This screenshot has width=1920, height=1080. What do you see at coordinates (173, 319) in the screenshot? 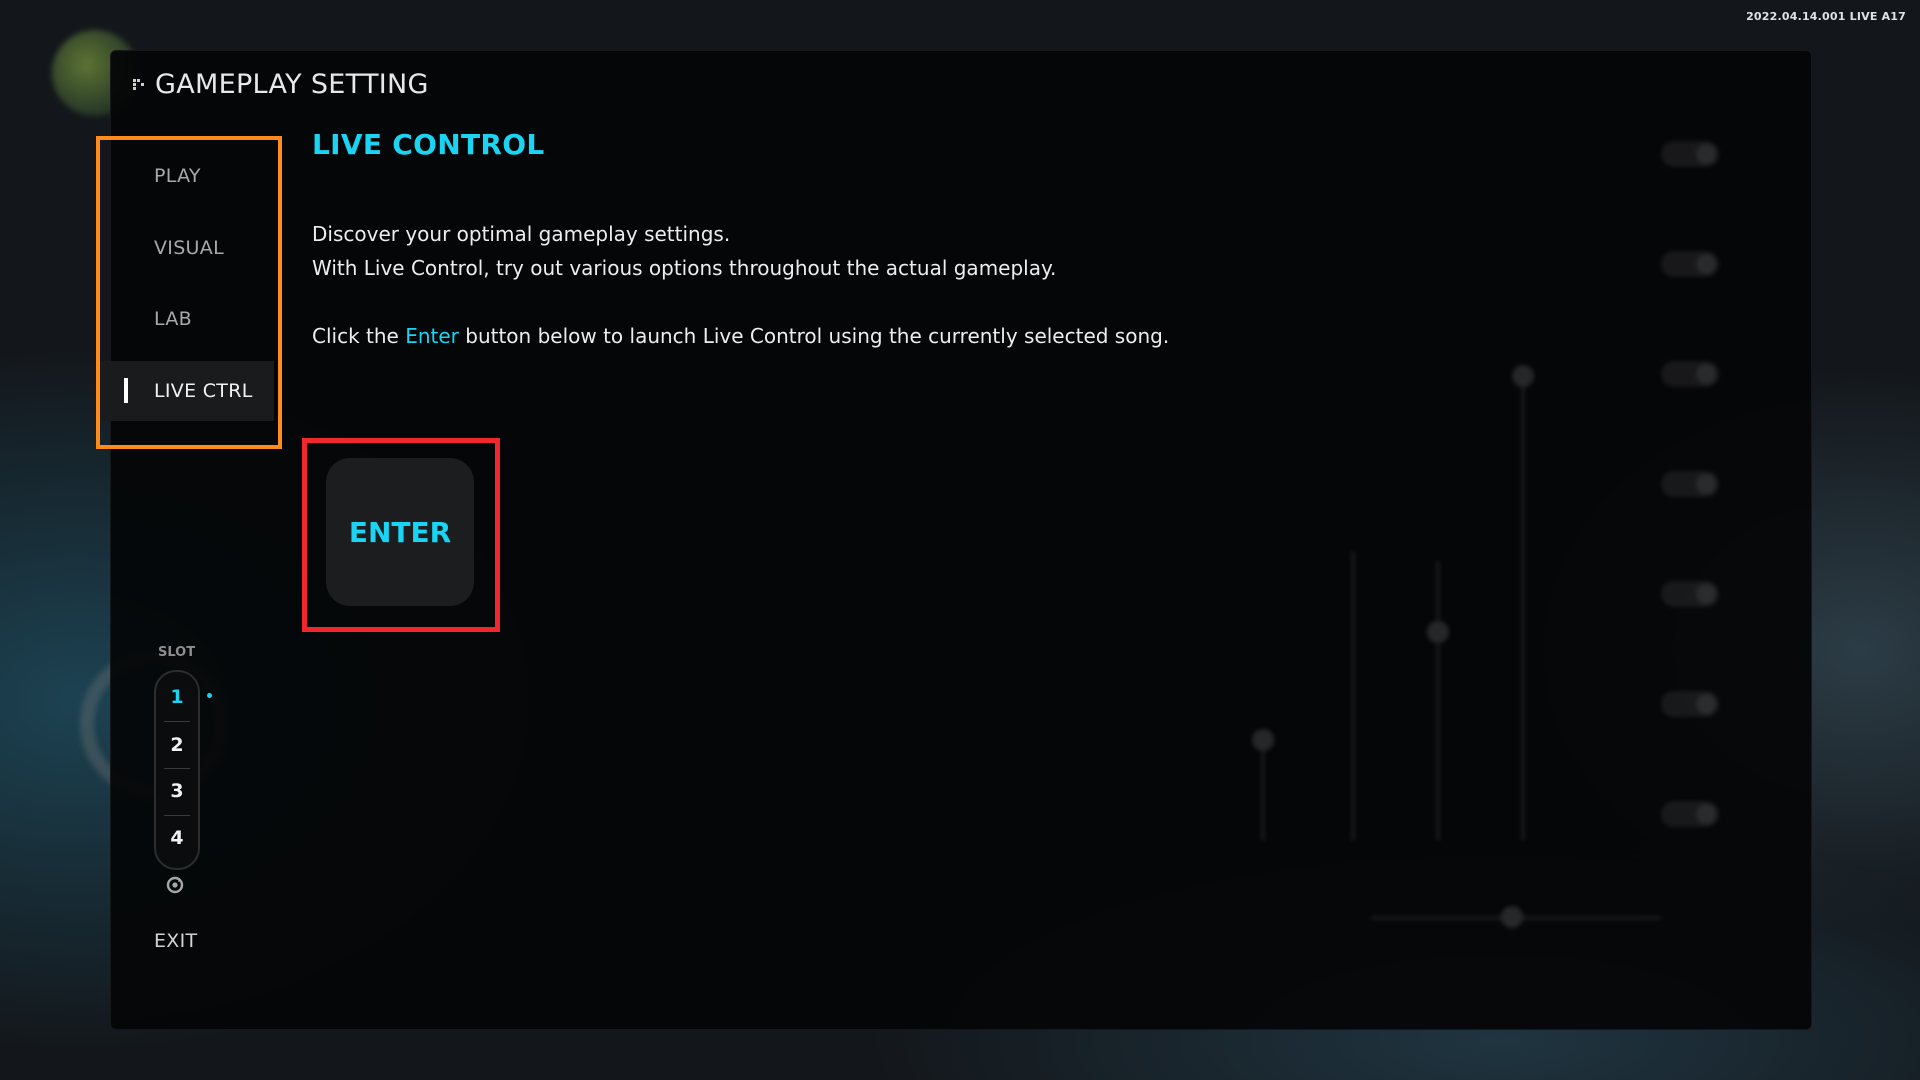
I see `nav-item-label: LAB` at bounding box center [173, 319].